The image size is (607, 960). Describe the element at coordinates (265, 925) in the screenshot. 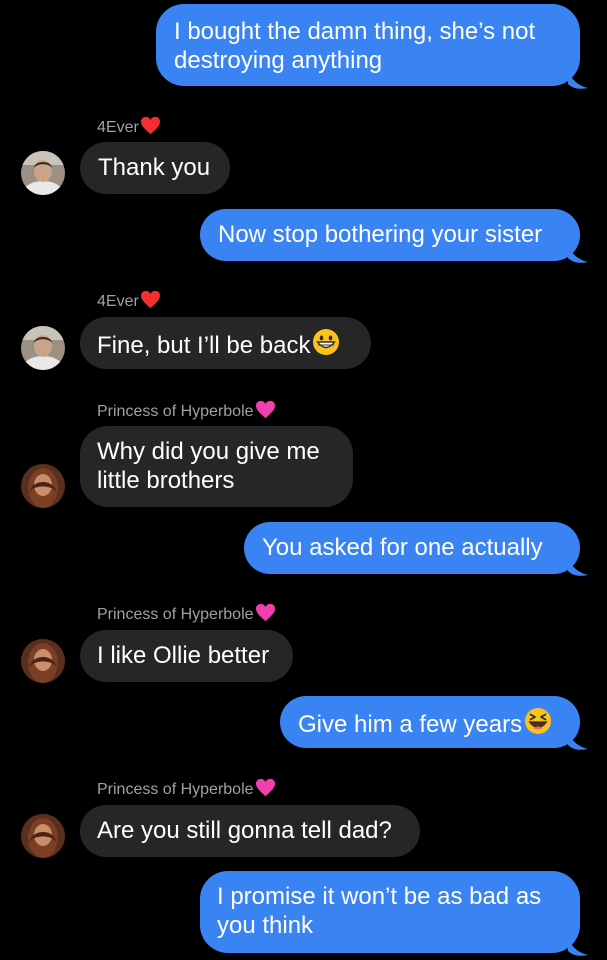

I see `message-text-line: you think` at that location.